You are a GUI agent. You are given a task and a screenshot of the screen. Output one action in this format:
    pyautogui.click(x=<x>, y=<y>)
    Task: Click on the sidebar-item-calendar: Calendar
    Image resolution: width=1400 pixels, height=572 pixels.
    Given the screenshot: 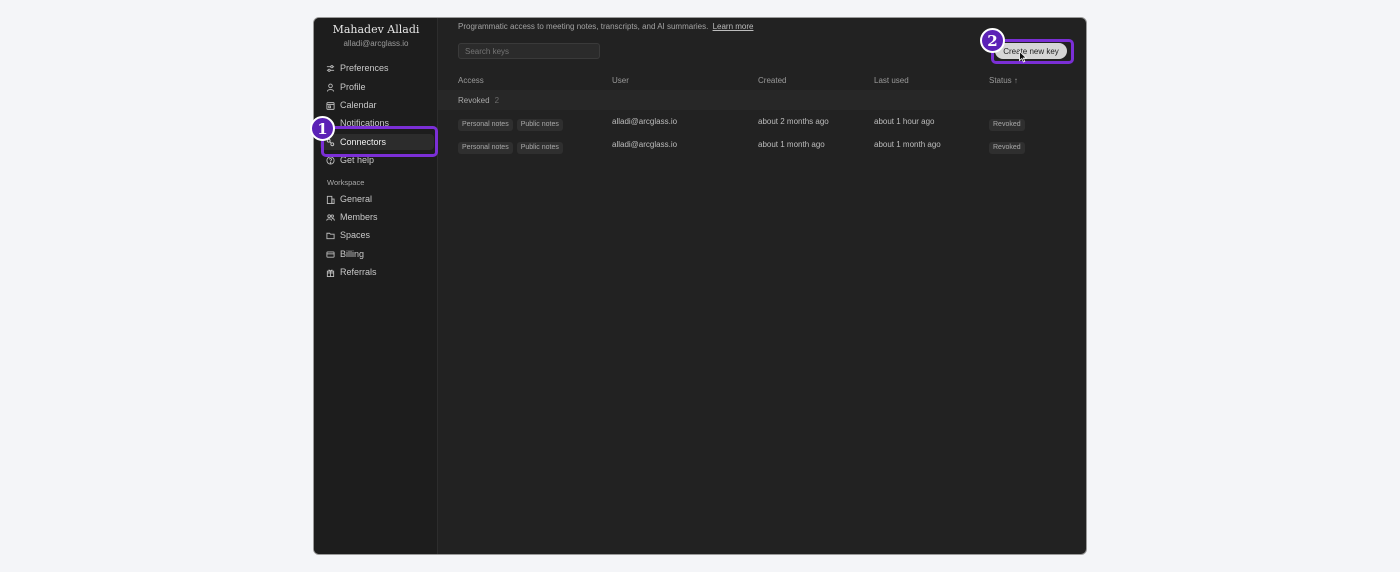 What is the action you would take?
    pyautogui.click(x=377, y=105)
    